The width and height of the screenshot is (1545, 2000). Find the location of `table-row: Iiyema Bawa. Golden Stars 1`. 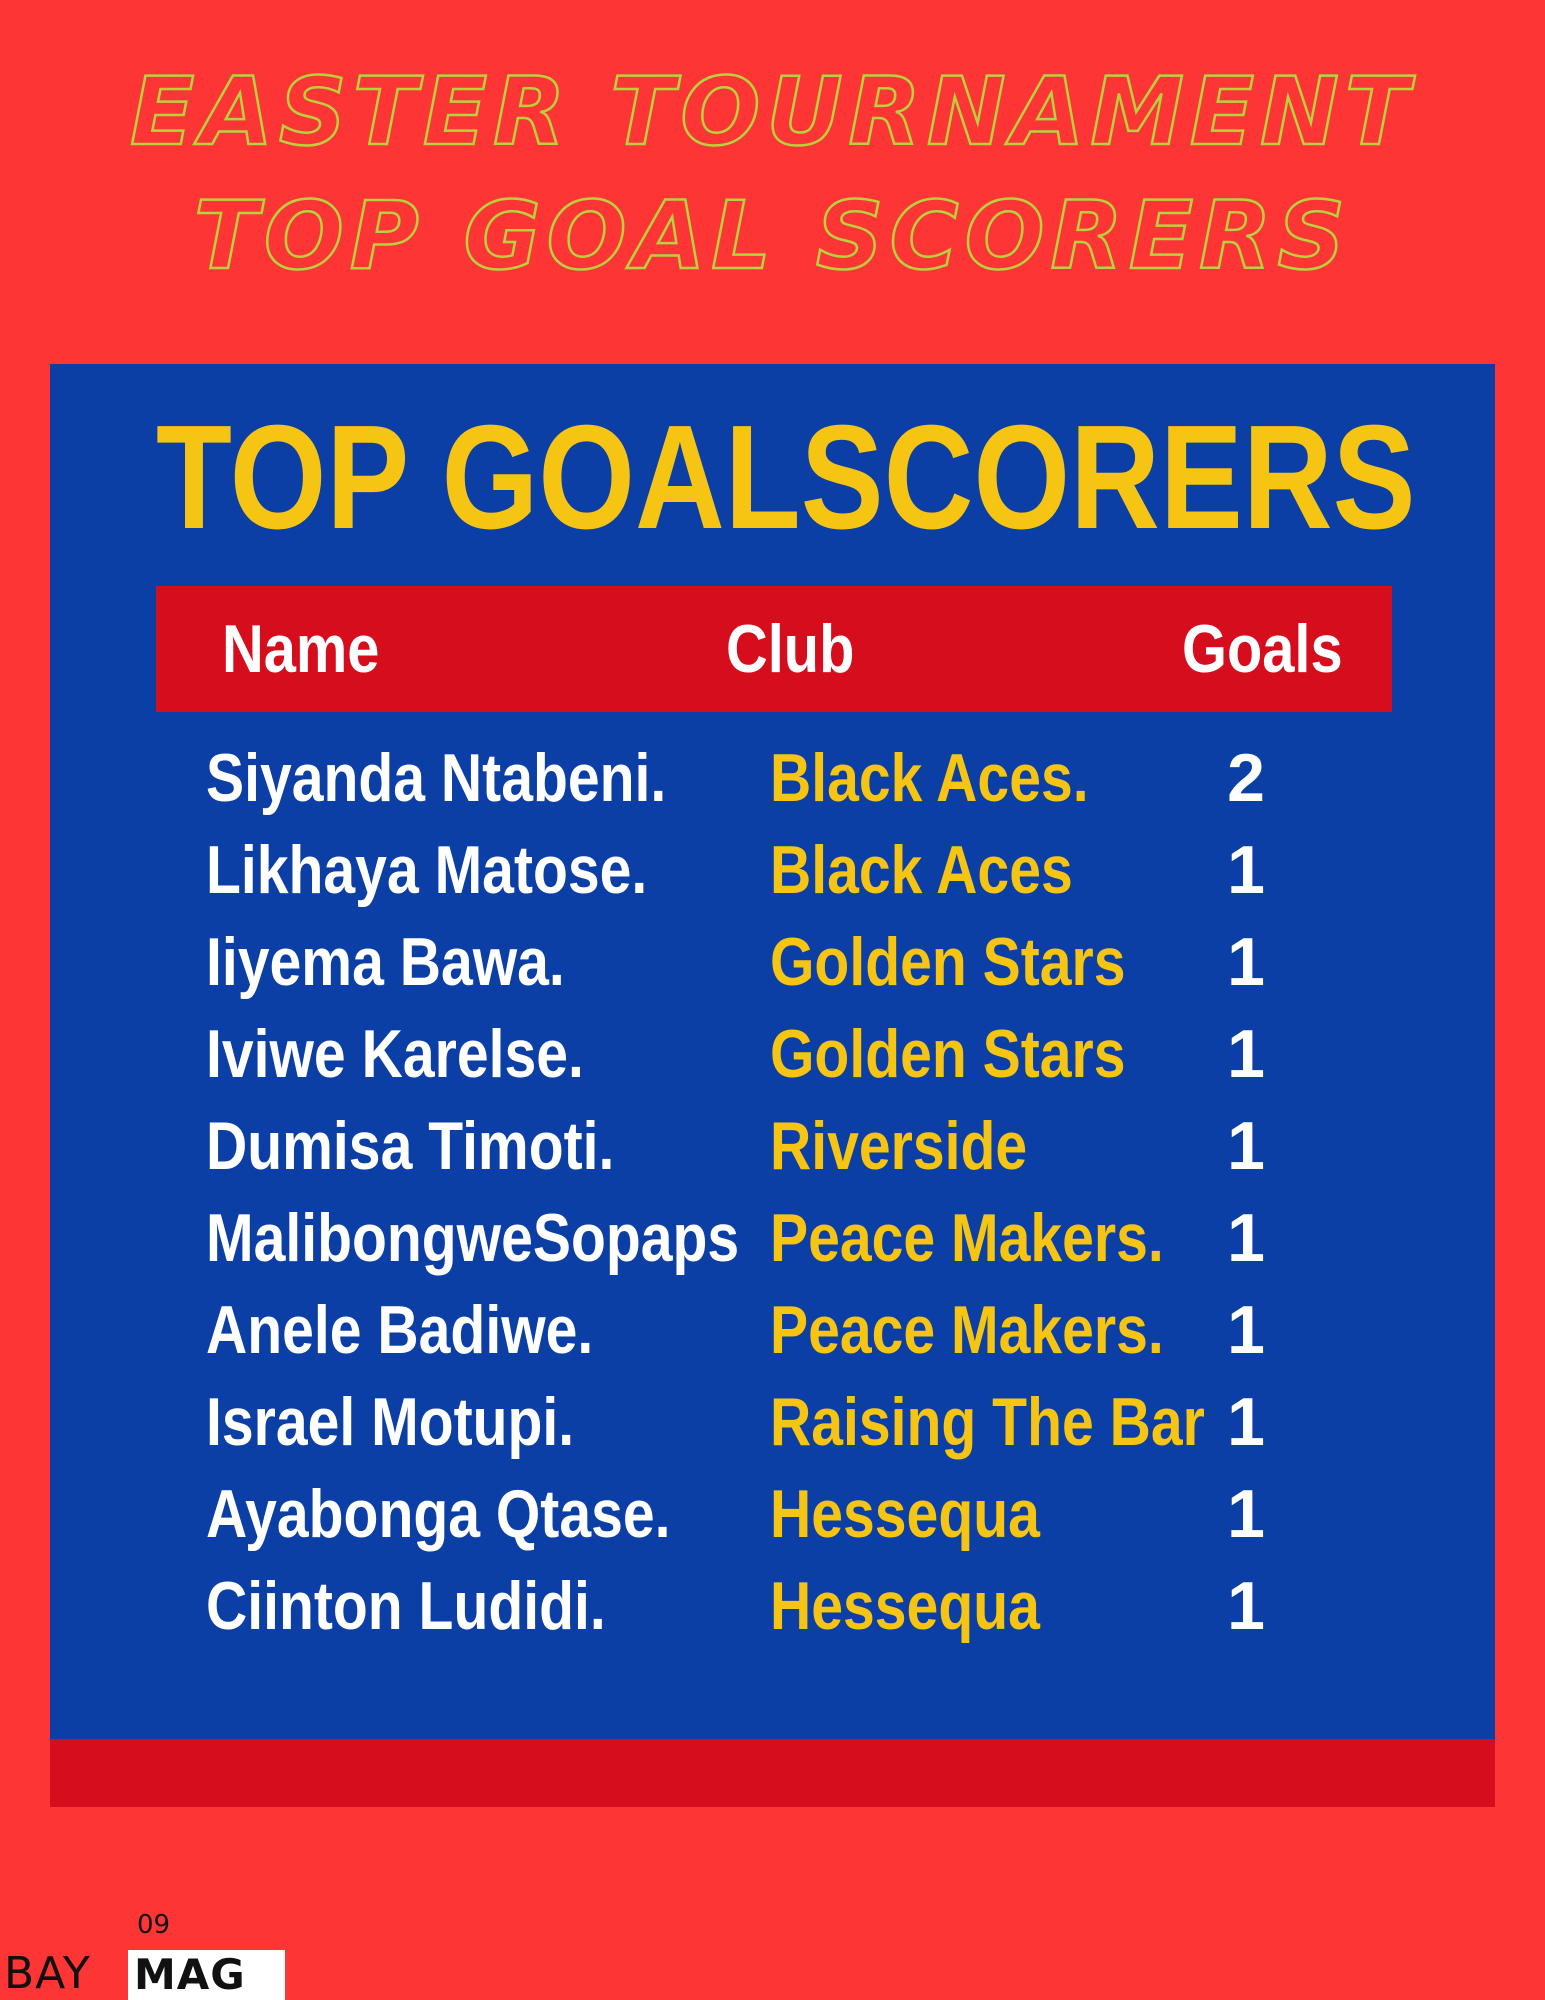

table-row: Iiyema Bawa. Golden Stars 1 is located at coordinates (774, 966).